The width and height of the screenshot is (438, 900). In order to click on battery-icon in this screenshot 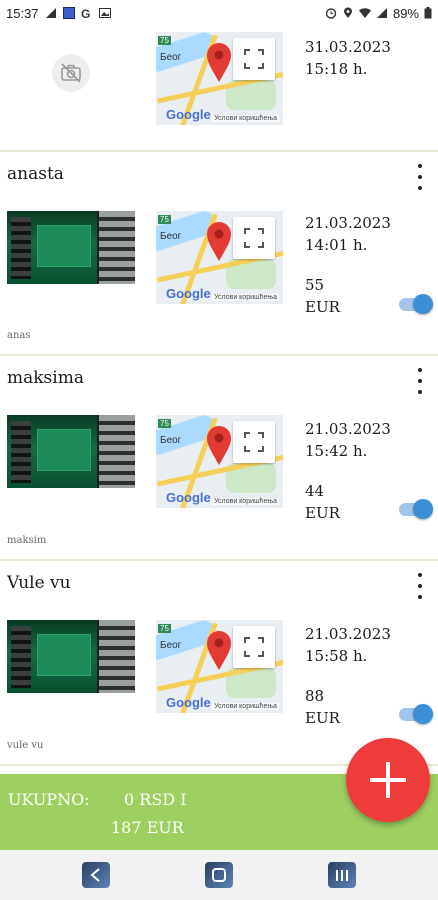, I will do `click(428, 13)`.